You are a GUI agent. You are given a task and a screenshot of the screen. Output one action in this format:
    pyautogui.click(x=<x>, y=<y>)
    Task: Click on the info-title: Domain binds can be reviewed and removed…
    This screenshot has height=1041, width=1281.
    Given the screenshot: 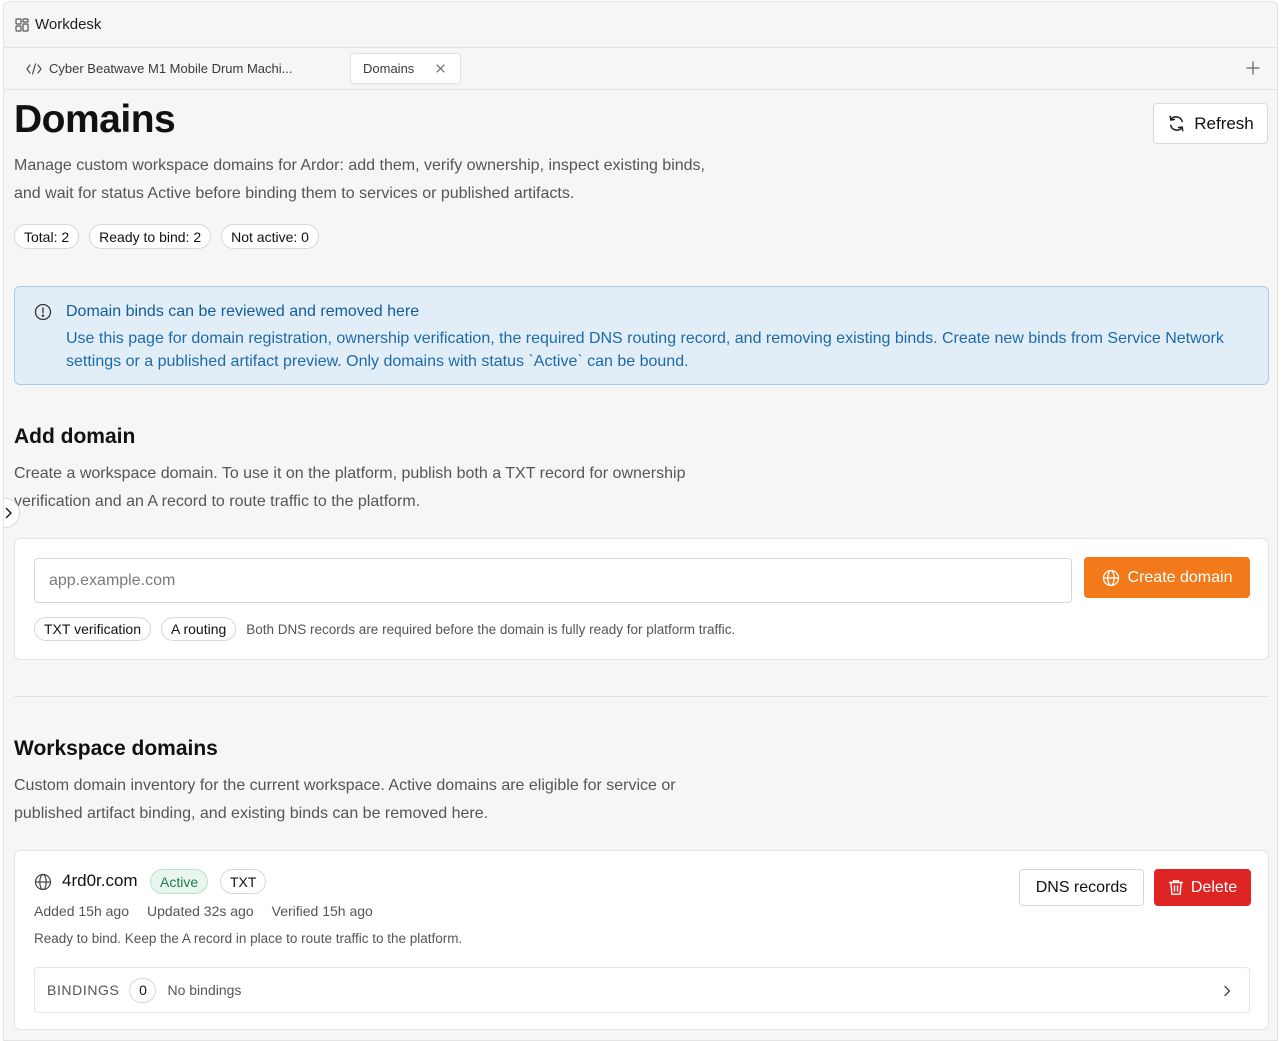 What is the action you would take?
    pyautogui.click(x=243, y=311)
    